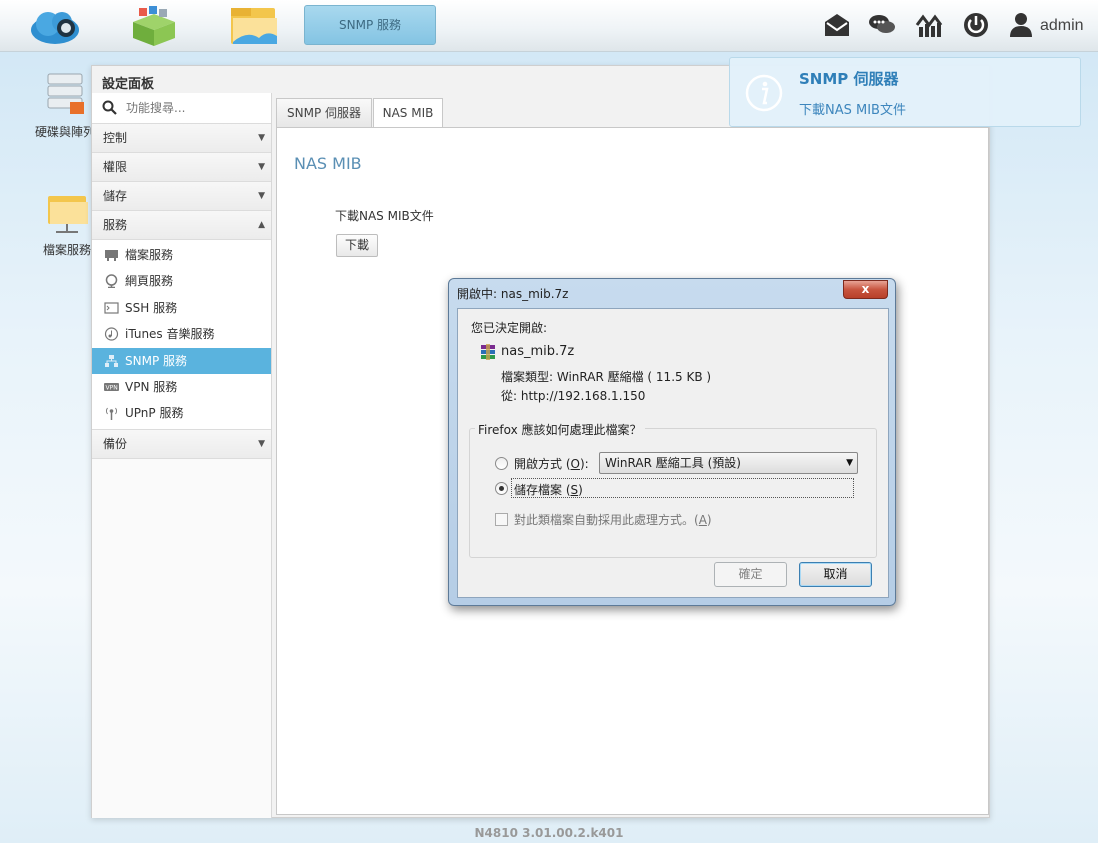 The width and height of the screenshot is (1098, 843). Describe the element at coordinates (905, 92) in the screenshot. I see `notification-popup: SNMP 伺服器 下載NAS MIB文件` at that location.